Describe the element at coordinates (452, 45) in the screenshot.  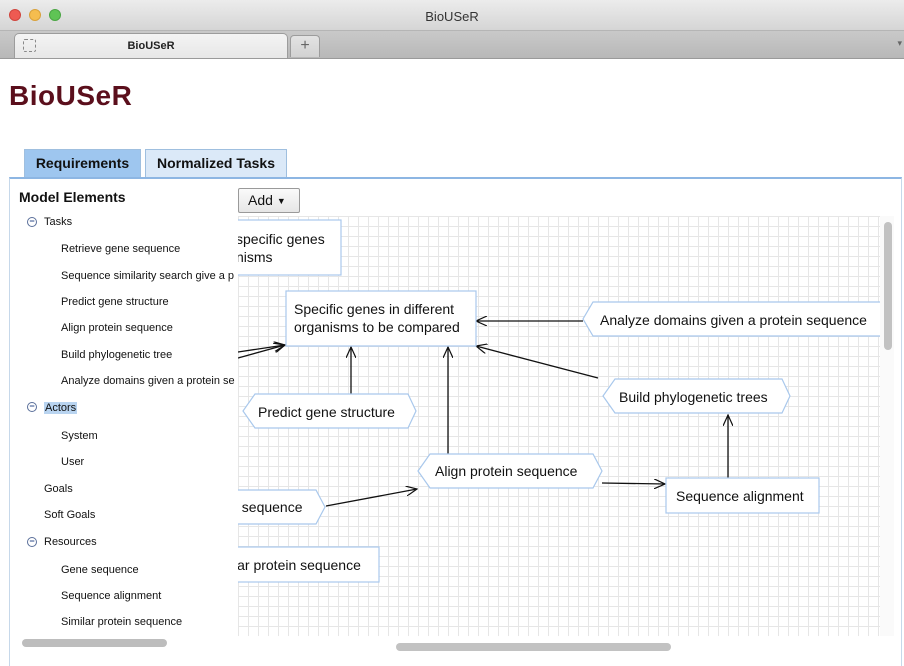
I see `browser-tab-strip: BioUSeR + ▾` at that location.